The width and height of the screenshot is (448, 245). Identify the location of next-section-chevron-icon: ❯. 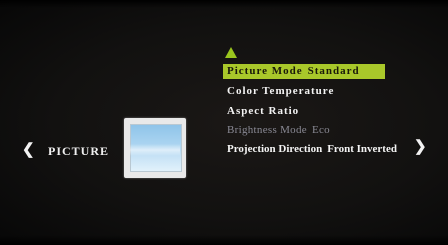
(420, 146).